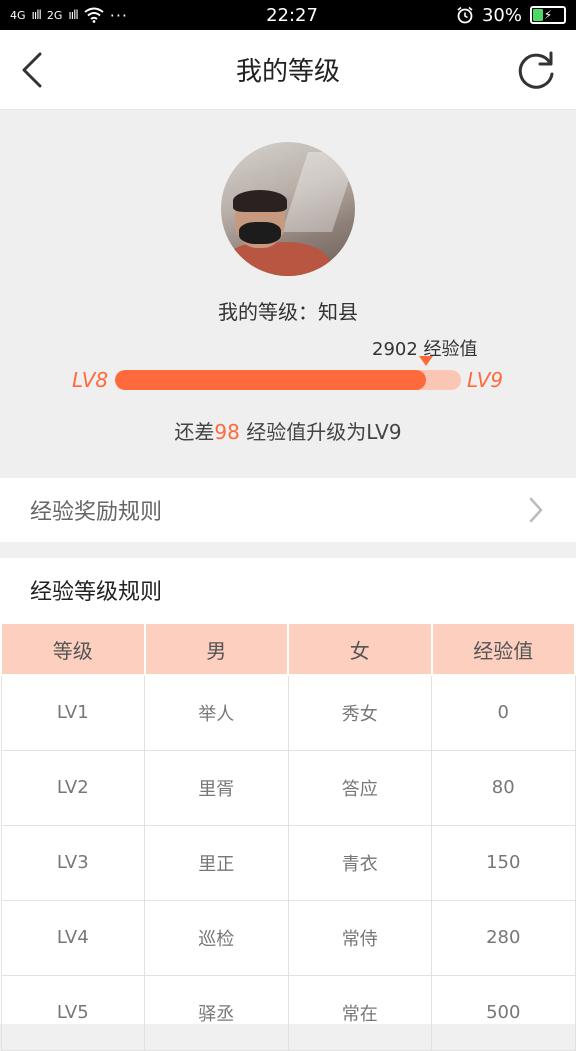 The height and width of the screenshot is (1051, 576). I want to click on cell-exp: 280, so click(503, 937).